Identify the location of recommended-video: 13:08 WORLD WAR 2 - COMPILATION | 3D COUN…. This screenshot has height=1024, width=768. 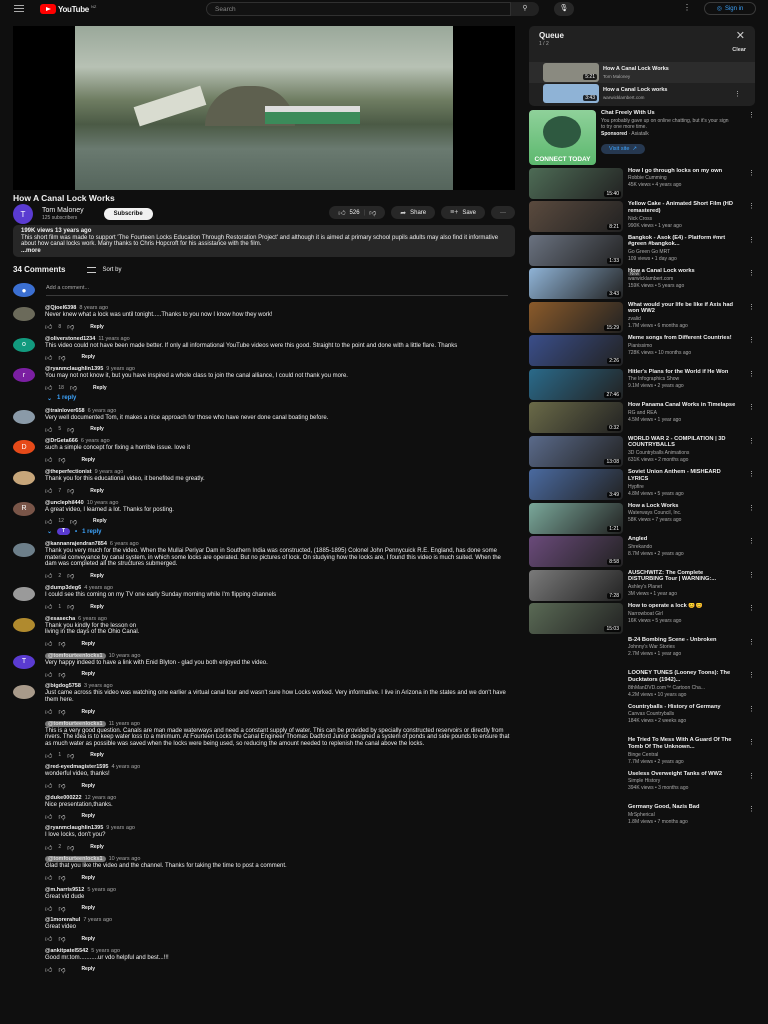
(642, 451).